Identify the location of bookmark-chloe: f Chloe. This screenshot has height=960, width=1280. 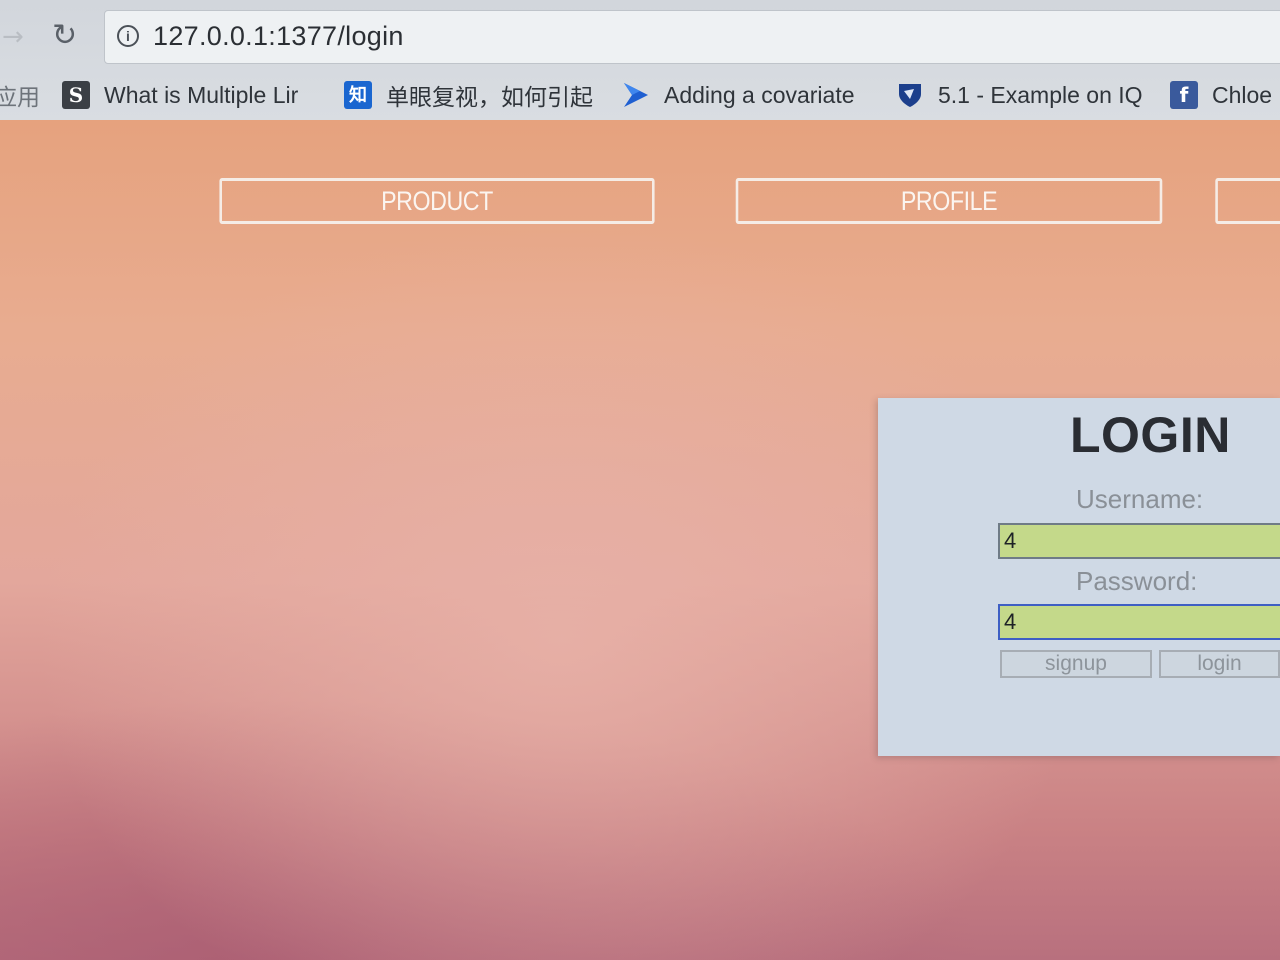
(1221, 95).